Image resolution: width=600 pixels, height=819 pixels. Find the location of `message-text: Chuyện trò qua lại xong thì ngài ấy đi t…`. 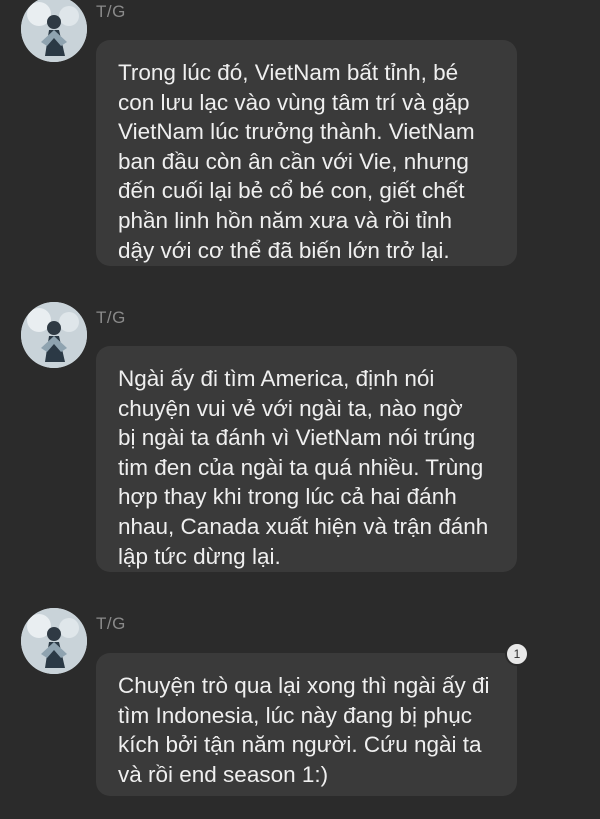

message-text: Chuyện trò qua lại xong thì ngài ấy đi t… is located at coordinates (304, 730).